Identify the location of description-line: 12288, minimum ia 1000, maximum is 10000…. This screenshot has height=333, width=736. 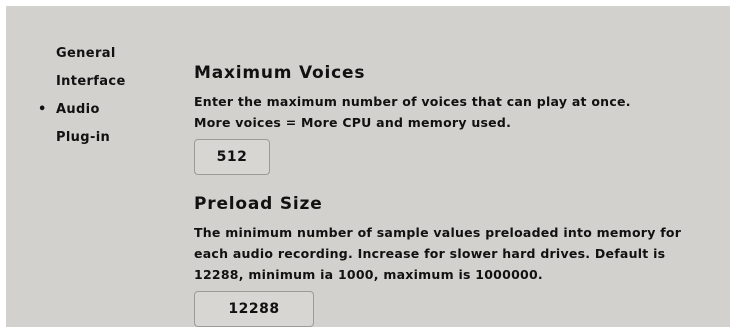
(368, 274).